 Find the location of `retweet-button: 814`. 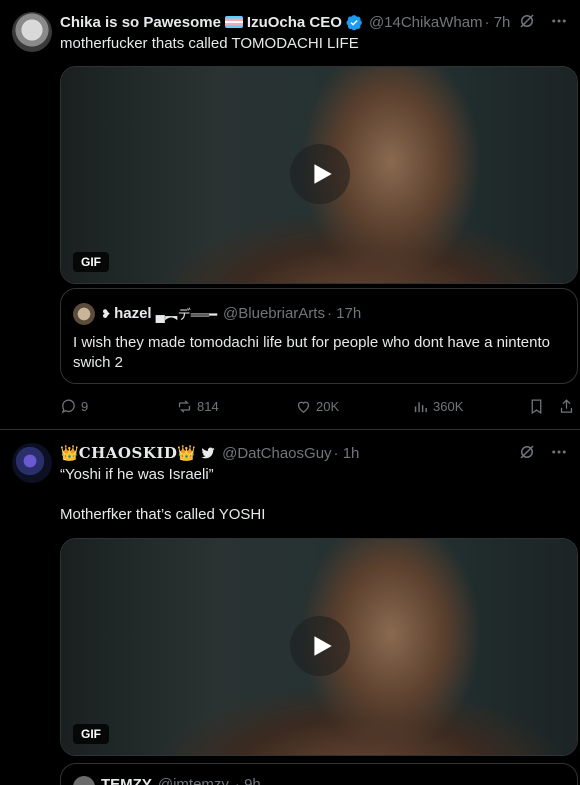

retweet-button: 814 is located at coordinates (197, 406).